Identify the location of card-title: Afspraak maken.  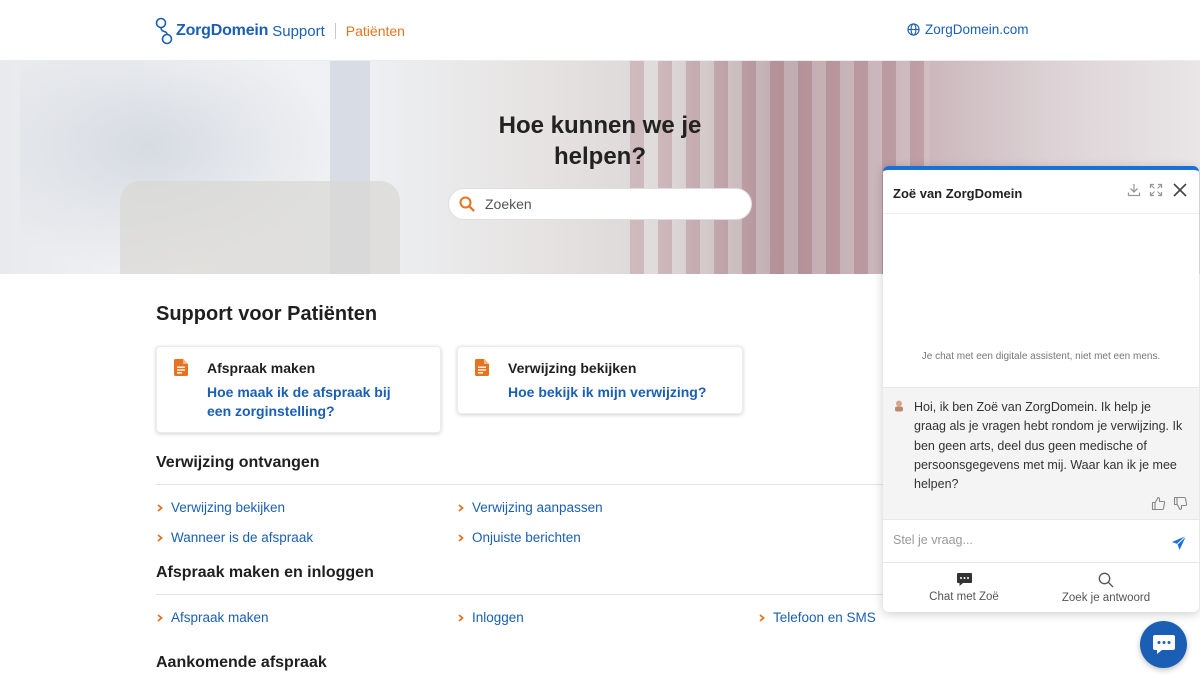
(261, 368).